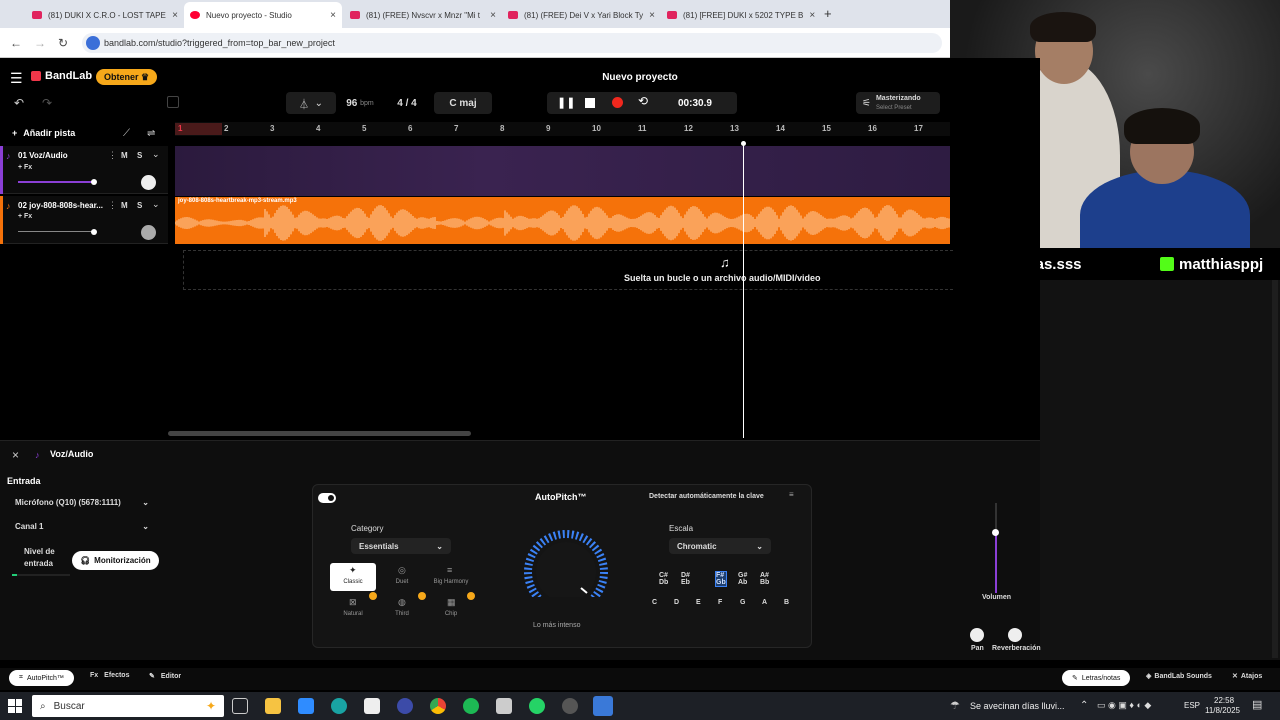 This screenshot has height=720, width=1280. What do you see at coordinates (63, 43) in the screenshot?
I see `reload-icon: ↻` at bounding box center [63, 43].